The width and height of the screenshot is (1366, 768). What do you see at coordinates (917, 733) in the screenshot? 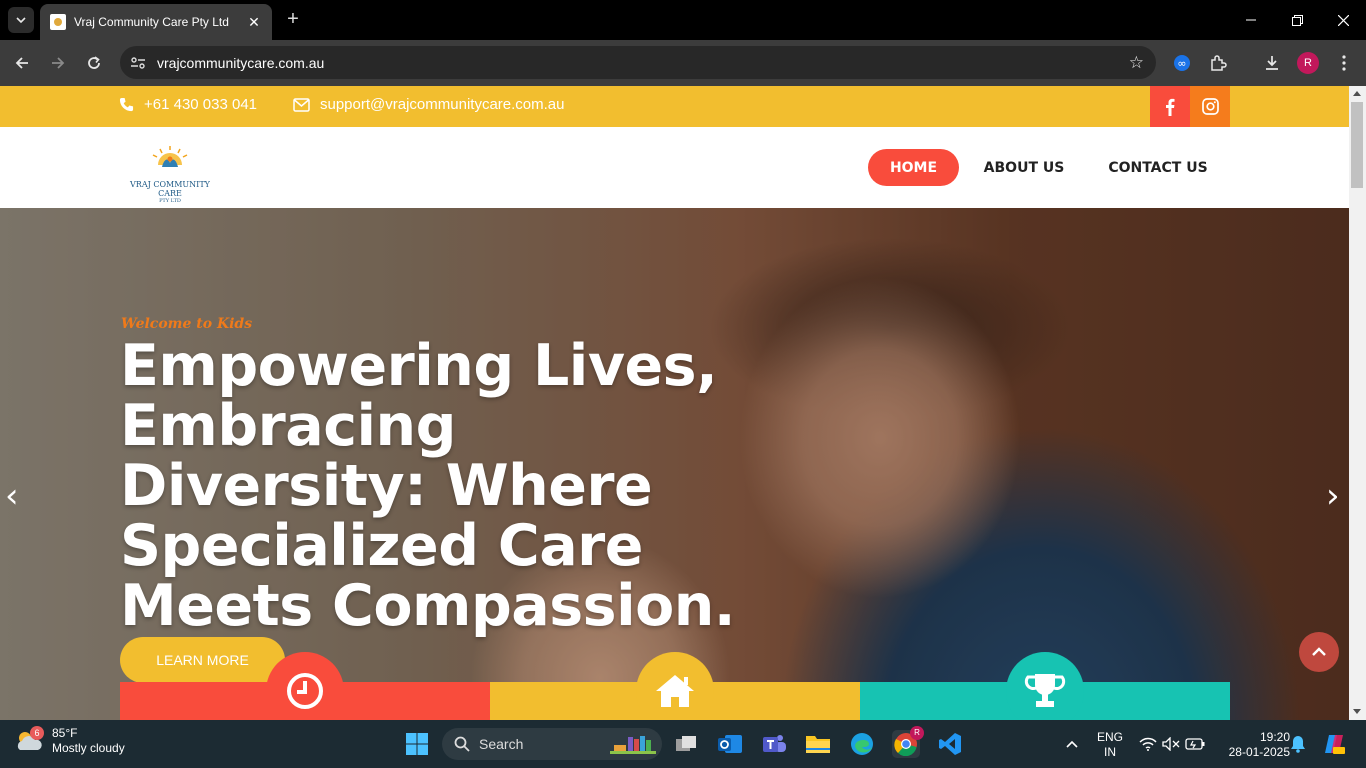
I see `chrome-profile-badge: R` at bounding box center [917, 733].